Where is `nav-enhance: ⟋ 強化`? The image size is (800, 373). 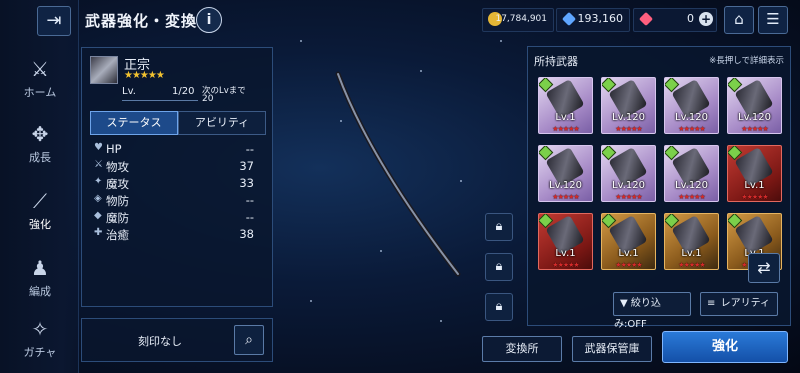
nav-enhance: ⟋ 強化 is located at coordinates (40, 211).